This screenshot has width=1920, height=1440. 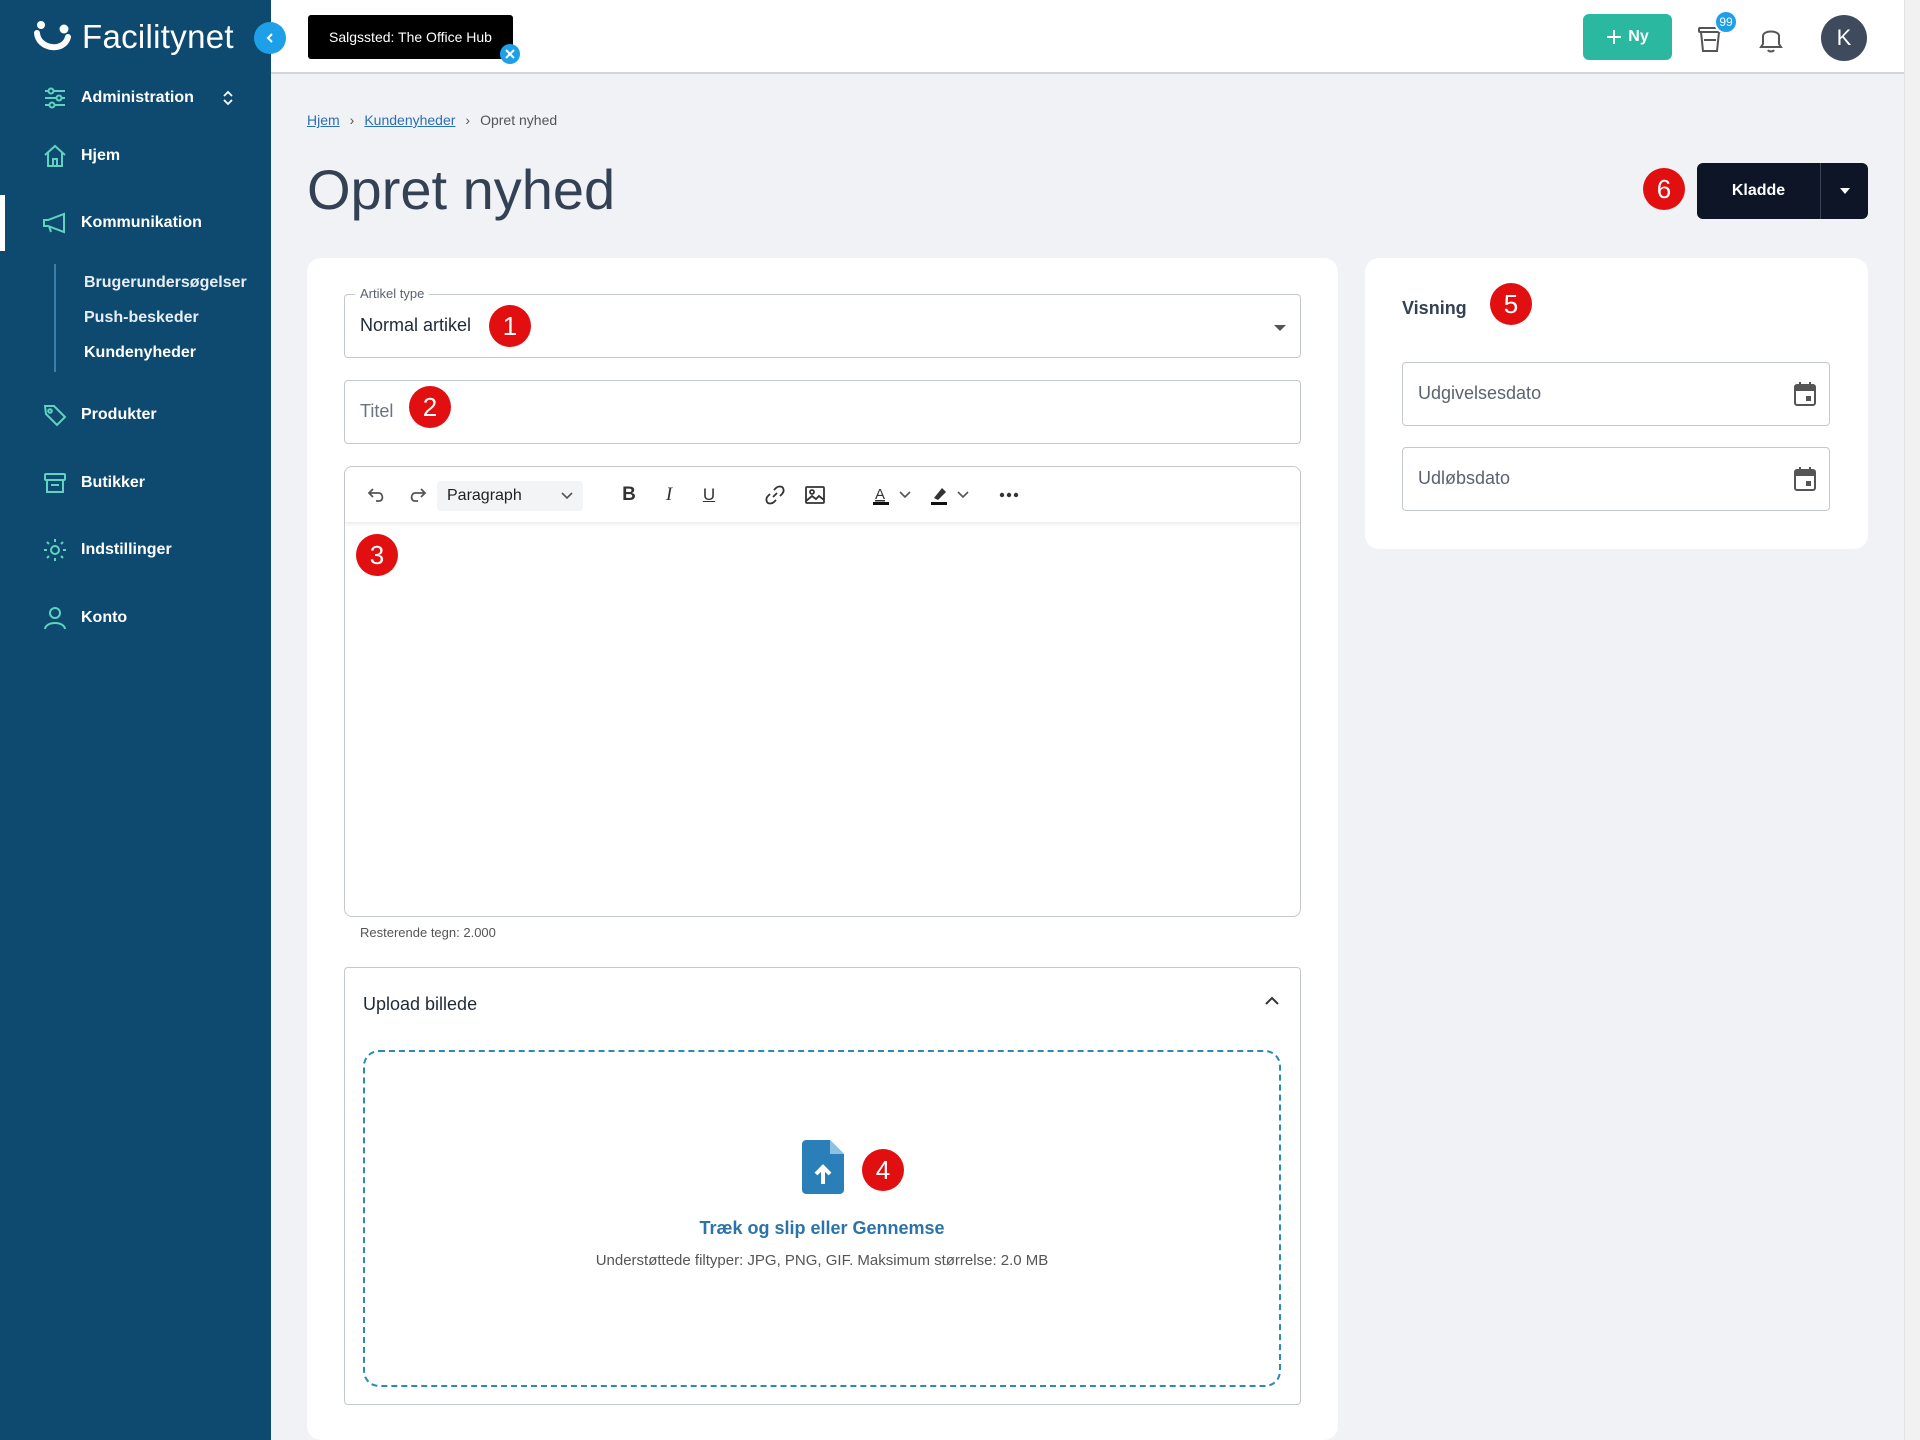 I want to click on sidebar-item-label: Indstillinger, so click(x=126, y=549).